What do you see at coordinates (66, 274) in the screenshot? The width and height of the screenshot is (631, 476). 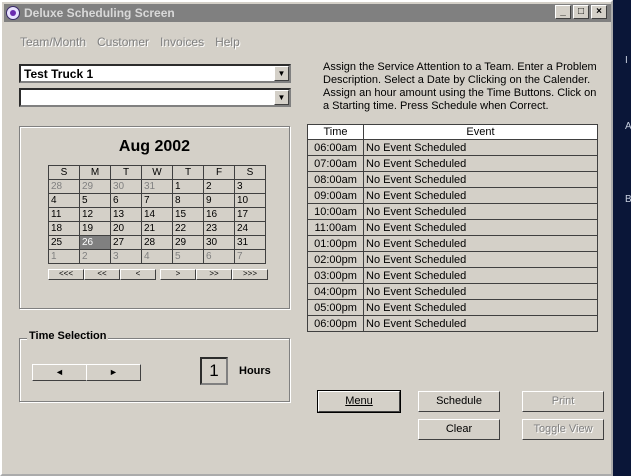 I see `prev-year-button: <<<` at bounding box center [66, 274].